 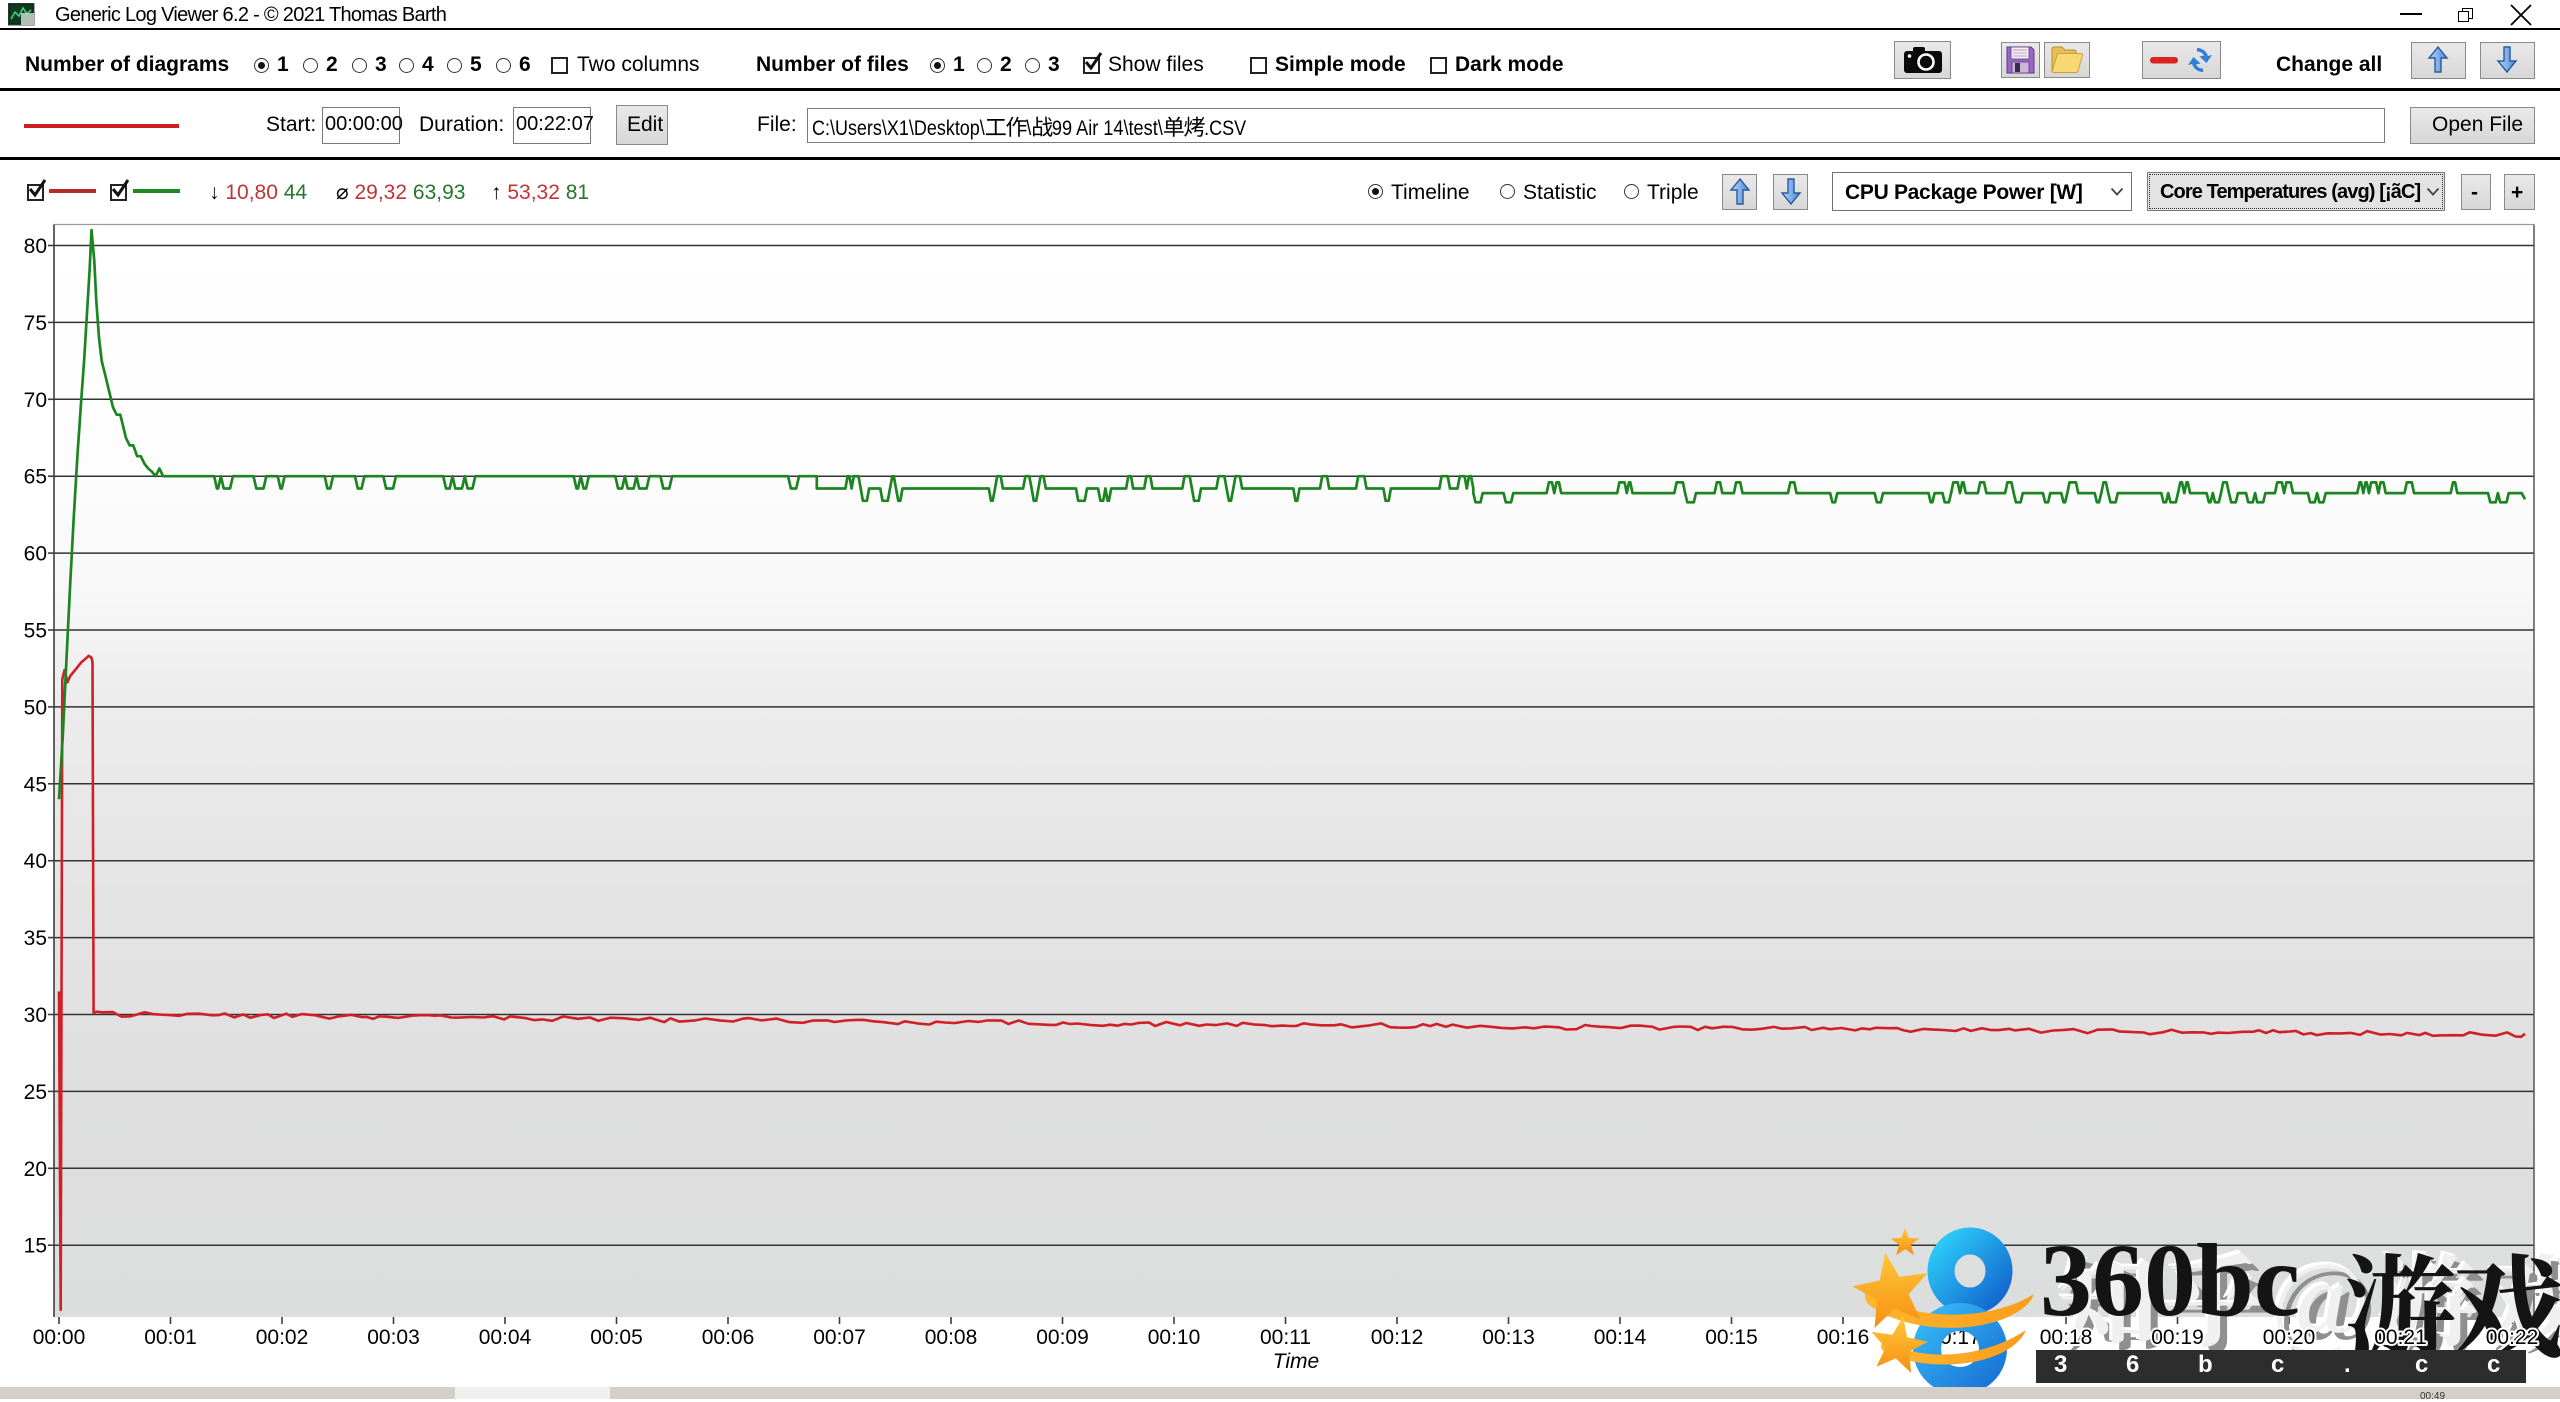 What do you see at coordinates (1397, 1337) in the screenshot?
I see `svg-text: 00:12` at bounding box center [1397, 1337].